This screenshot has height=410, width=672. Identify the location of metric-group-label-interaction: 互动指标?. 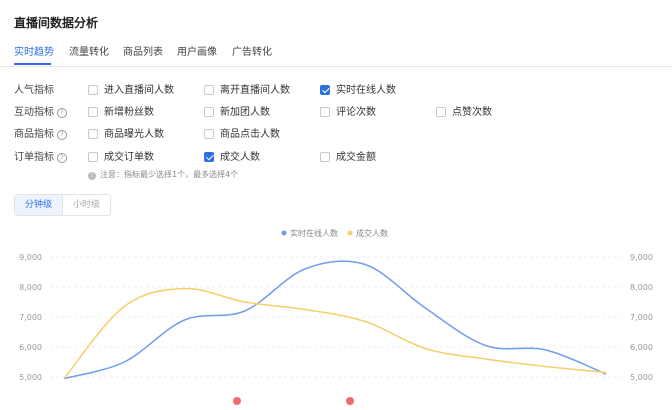
(40, 110).